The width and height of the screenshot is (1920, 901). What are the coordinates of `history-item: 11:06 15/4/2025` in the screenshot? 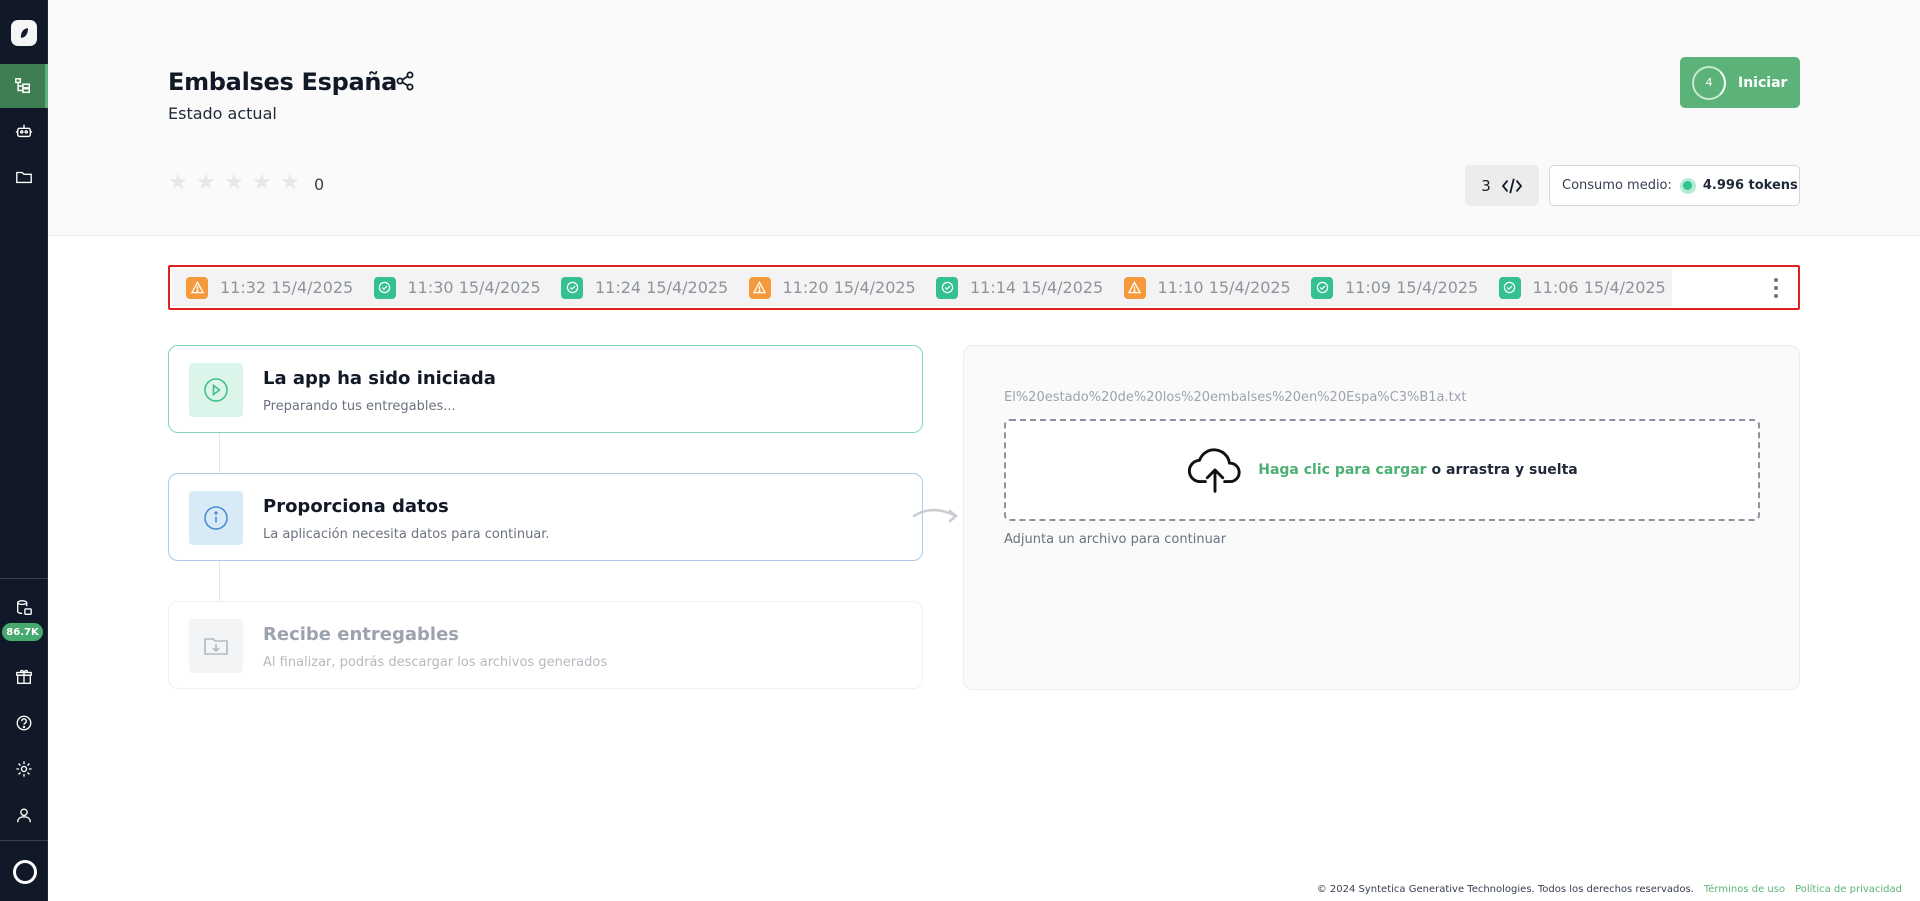 It's located at (1579, 287).